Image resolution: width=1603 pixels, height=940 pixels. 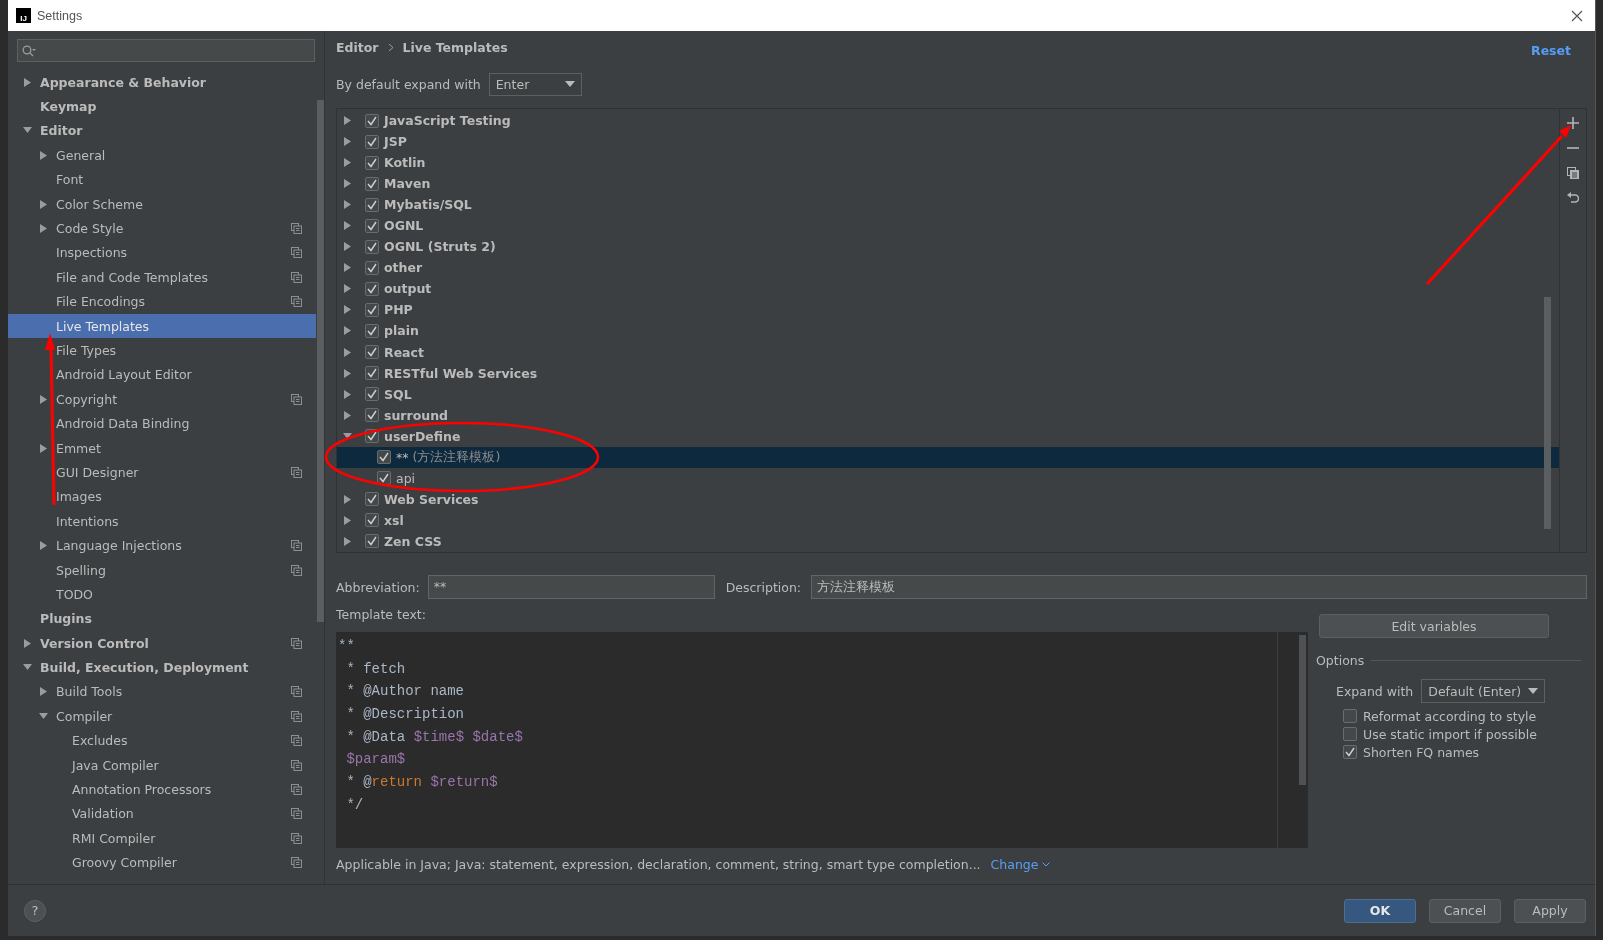 What do you see at coordinates (948, 289) in the screenshot?
I see `template-group-row: output` at bounding box center [948, 289].